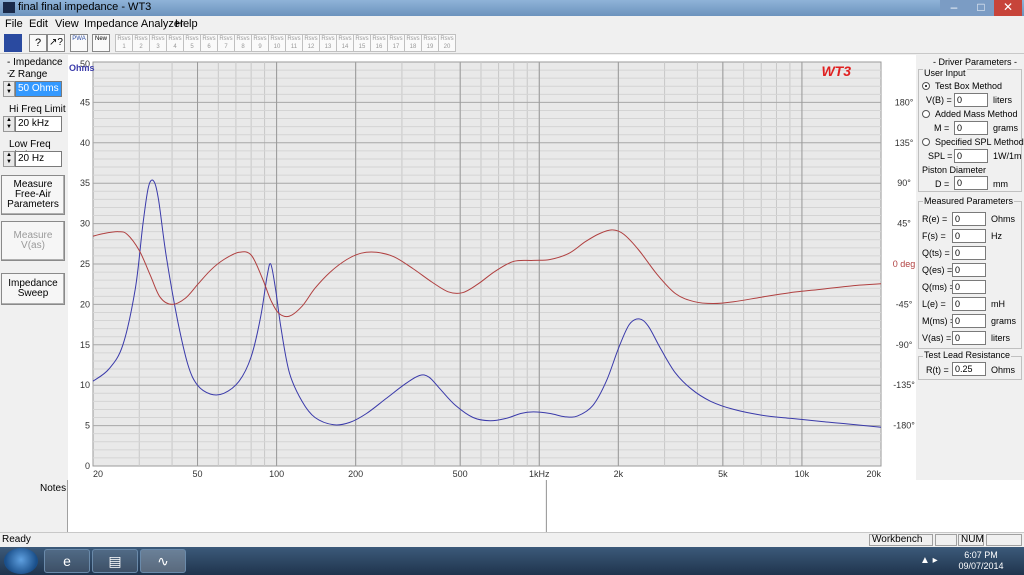 The image size is (1024, 575). Describe the element at coordinates (355, 474) in the screenshot. I see `x-tick-label: 200` at that location.